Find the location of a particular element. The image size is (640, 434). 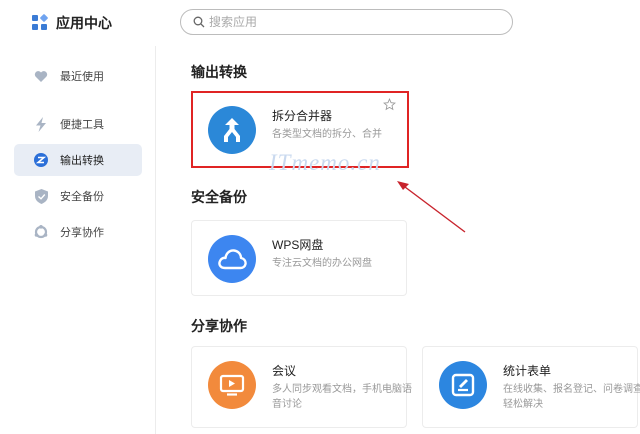

sidebar-item-tools: 便捷工具 is located at coordinates (78, 124).